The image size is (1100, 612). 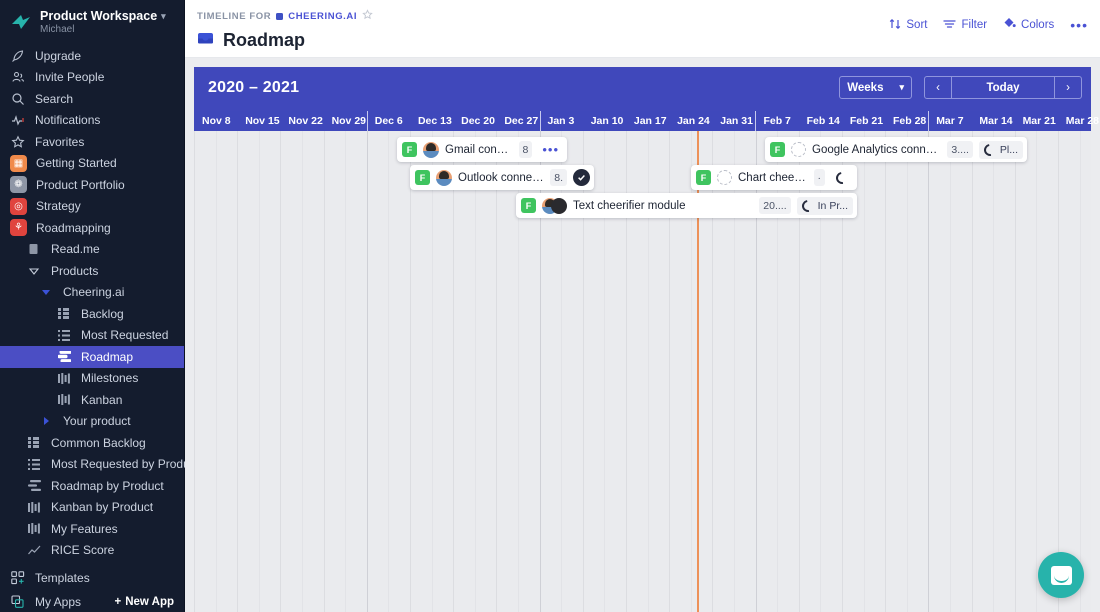 I want to click on sidebar-label: Search, so click(x=54, y=98).